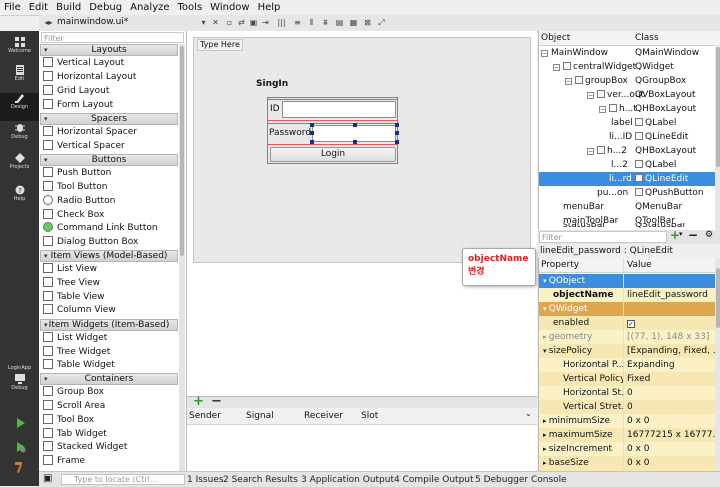 The width and height of the screenshot is (720, 487). I want to click on tree-row: label QLabel, so click(627, 123).